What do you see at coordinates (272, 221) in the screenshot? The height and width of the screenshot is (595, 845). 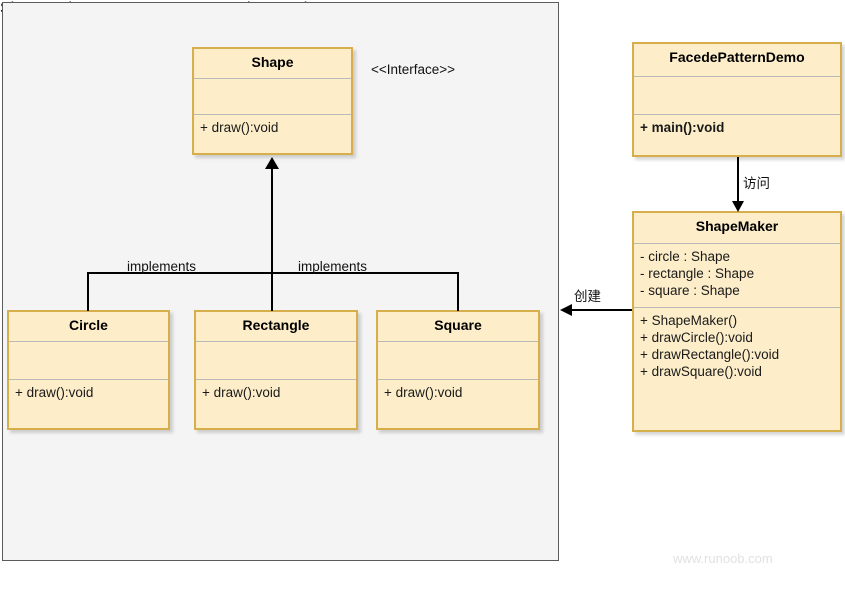 I see `generalization-stem` at bounding box center [272, 221].